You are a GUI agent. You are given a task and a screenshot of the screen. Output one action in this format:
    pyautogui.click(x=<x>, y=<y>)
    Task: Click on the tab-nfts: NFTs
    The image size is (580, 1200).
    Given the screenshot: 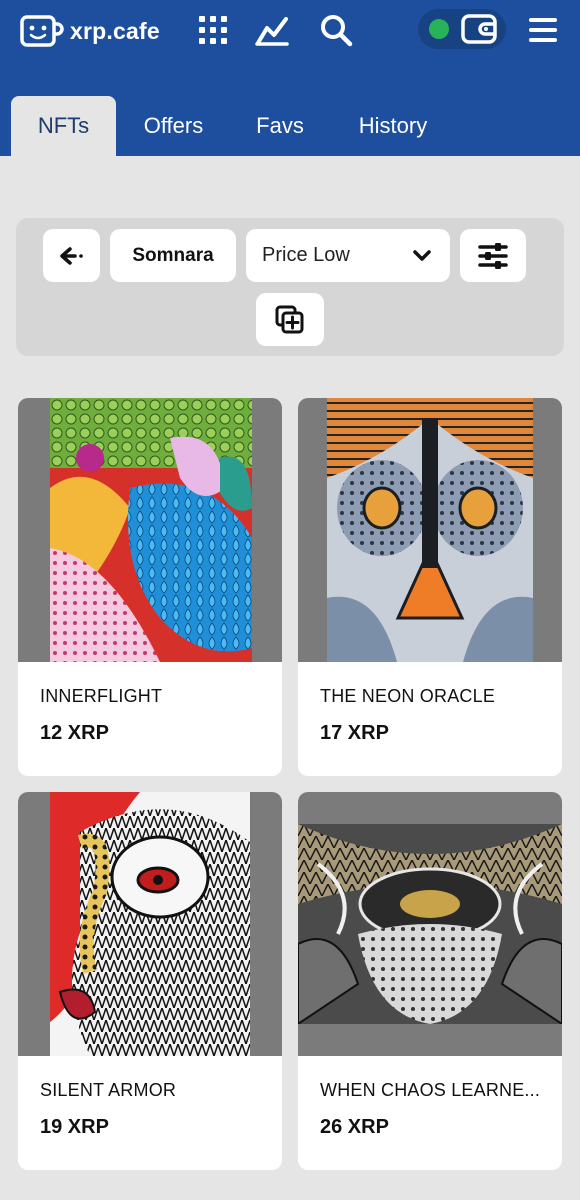 What is the action you would take?
    pyautogui.click(x=63, y=126)
    